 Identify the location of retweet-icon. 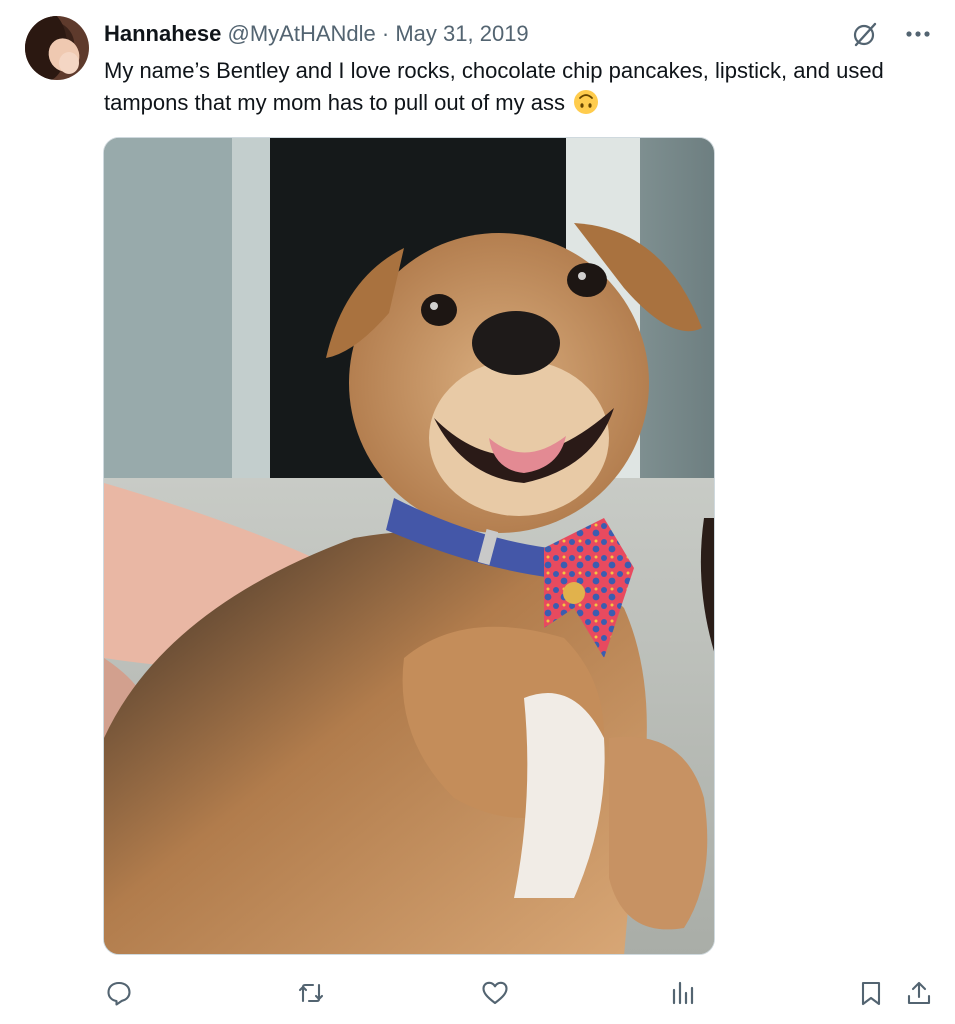
(311, 993).